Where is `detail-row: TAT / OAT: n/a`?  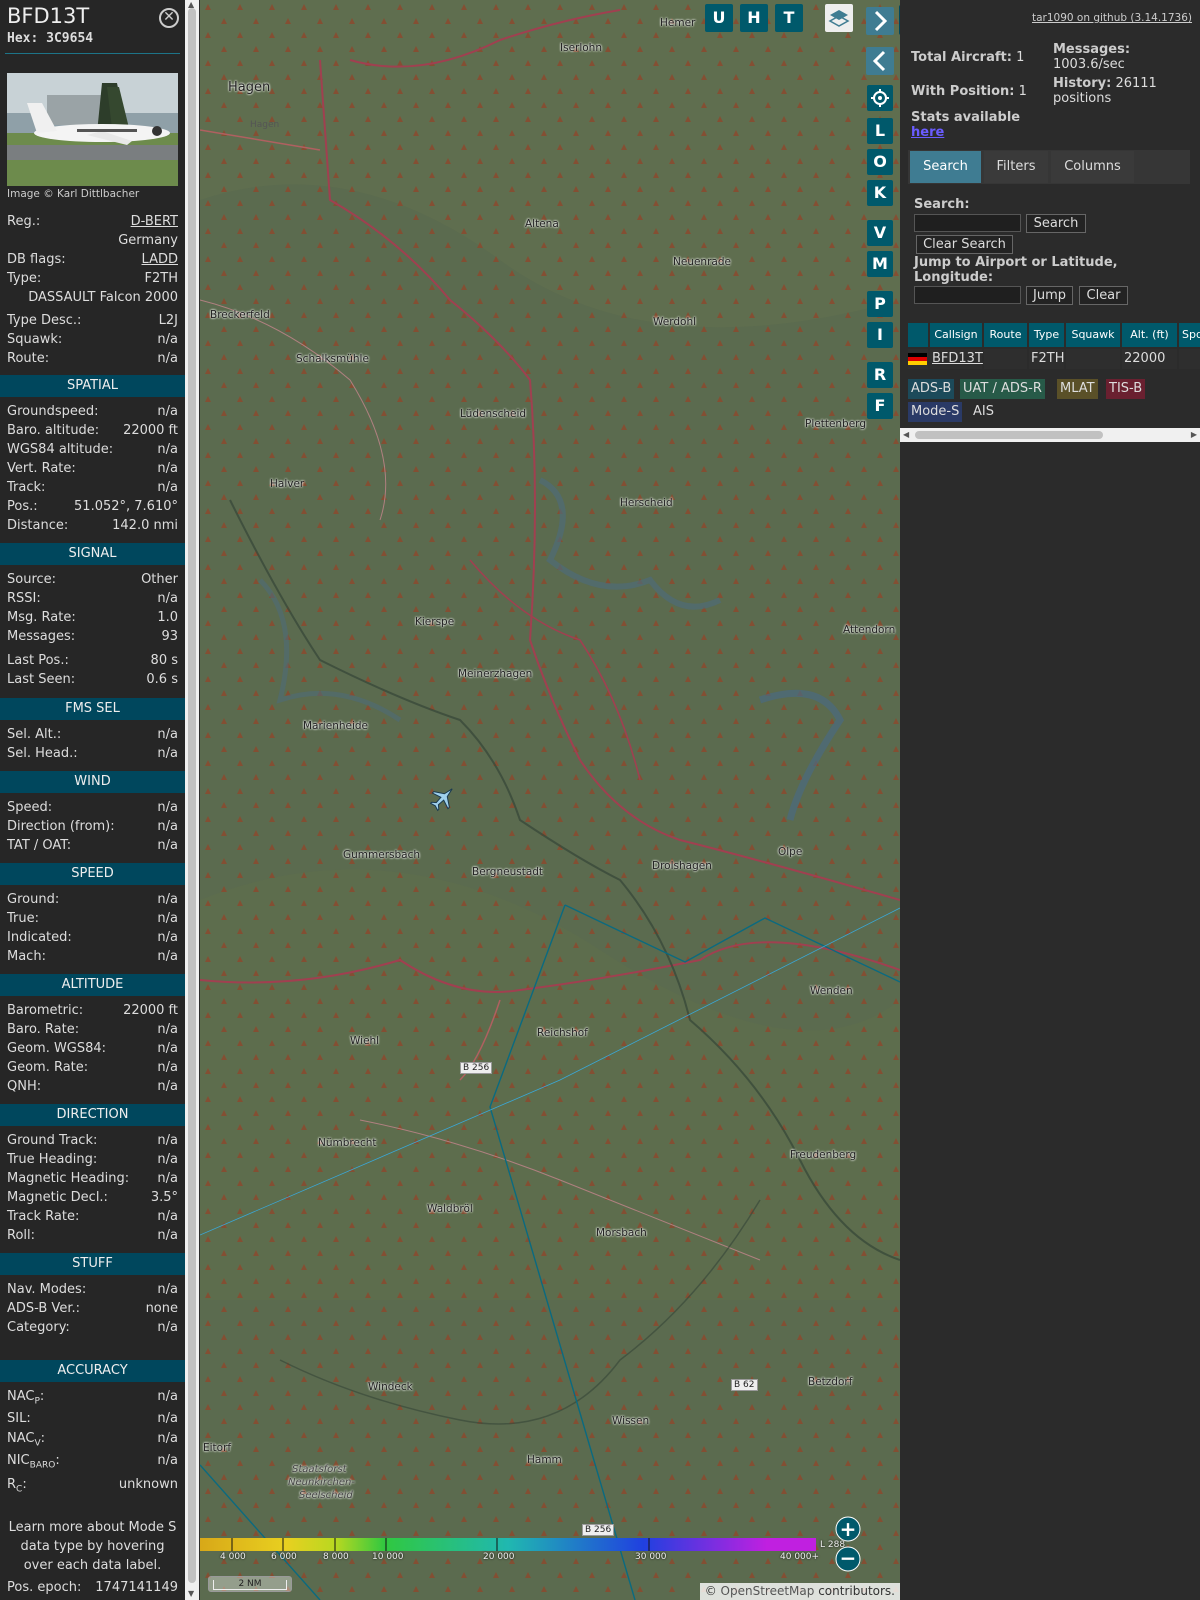
detail-row: TAT / OAT: n/a is located at coordinates (92, 845).